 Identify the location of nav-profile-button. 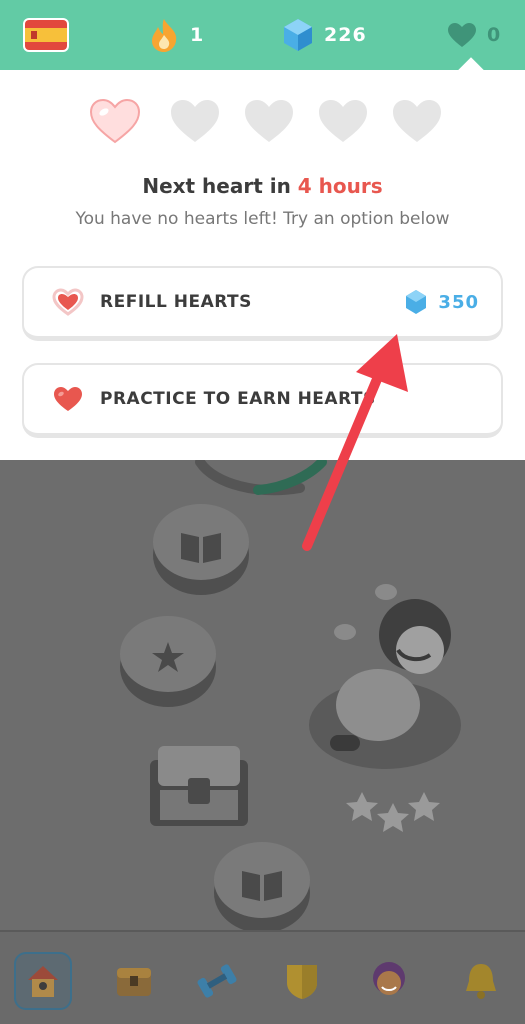
(389, 981).